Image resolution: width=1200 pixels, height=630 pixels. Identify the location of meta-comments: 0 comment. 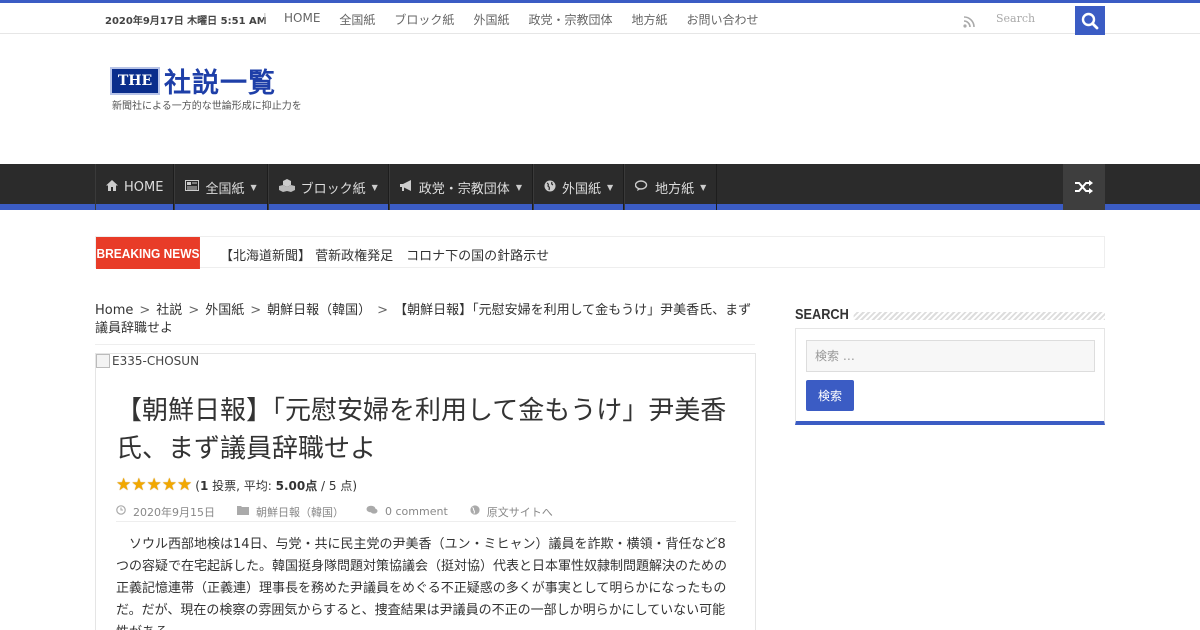
(407, 511).